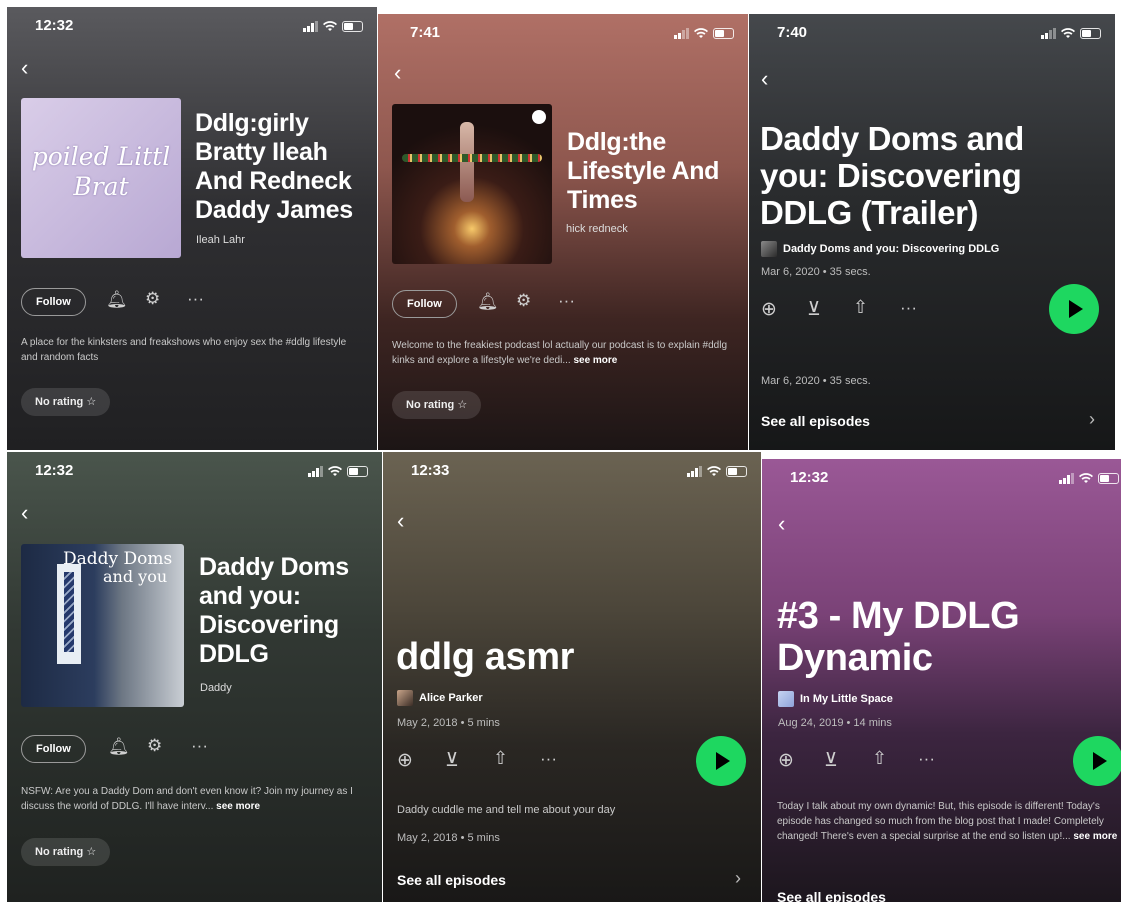  Describe the element at coordinates (274, 610) in the screenshot. I see `show-title: Daddy Doms and you: Discovering DDLG` at that location.